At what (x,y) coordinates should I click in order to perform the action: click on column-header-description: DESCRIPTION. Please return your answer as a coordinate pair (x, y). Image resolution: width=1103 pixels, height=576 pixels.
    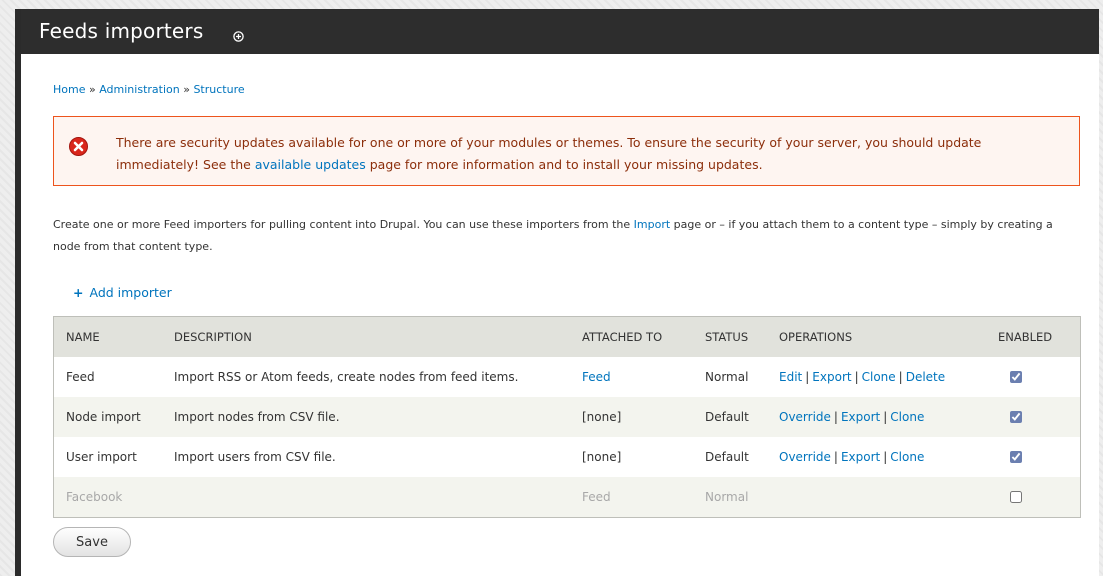
    Looking at the image, I should click on (366, 336).